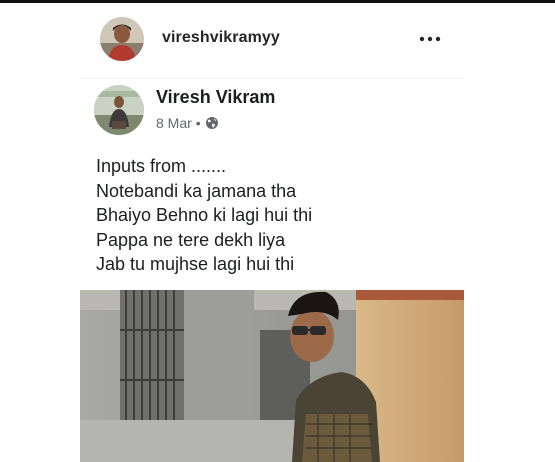 This screenshot has height=462, width=555. What do you see at coordinates (221, 38) in the screenshot?
I see `username: vireshvikramyy` at bounding box center [221, 38].